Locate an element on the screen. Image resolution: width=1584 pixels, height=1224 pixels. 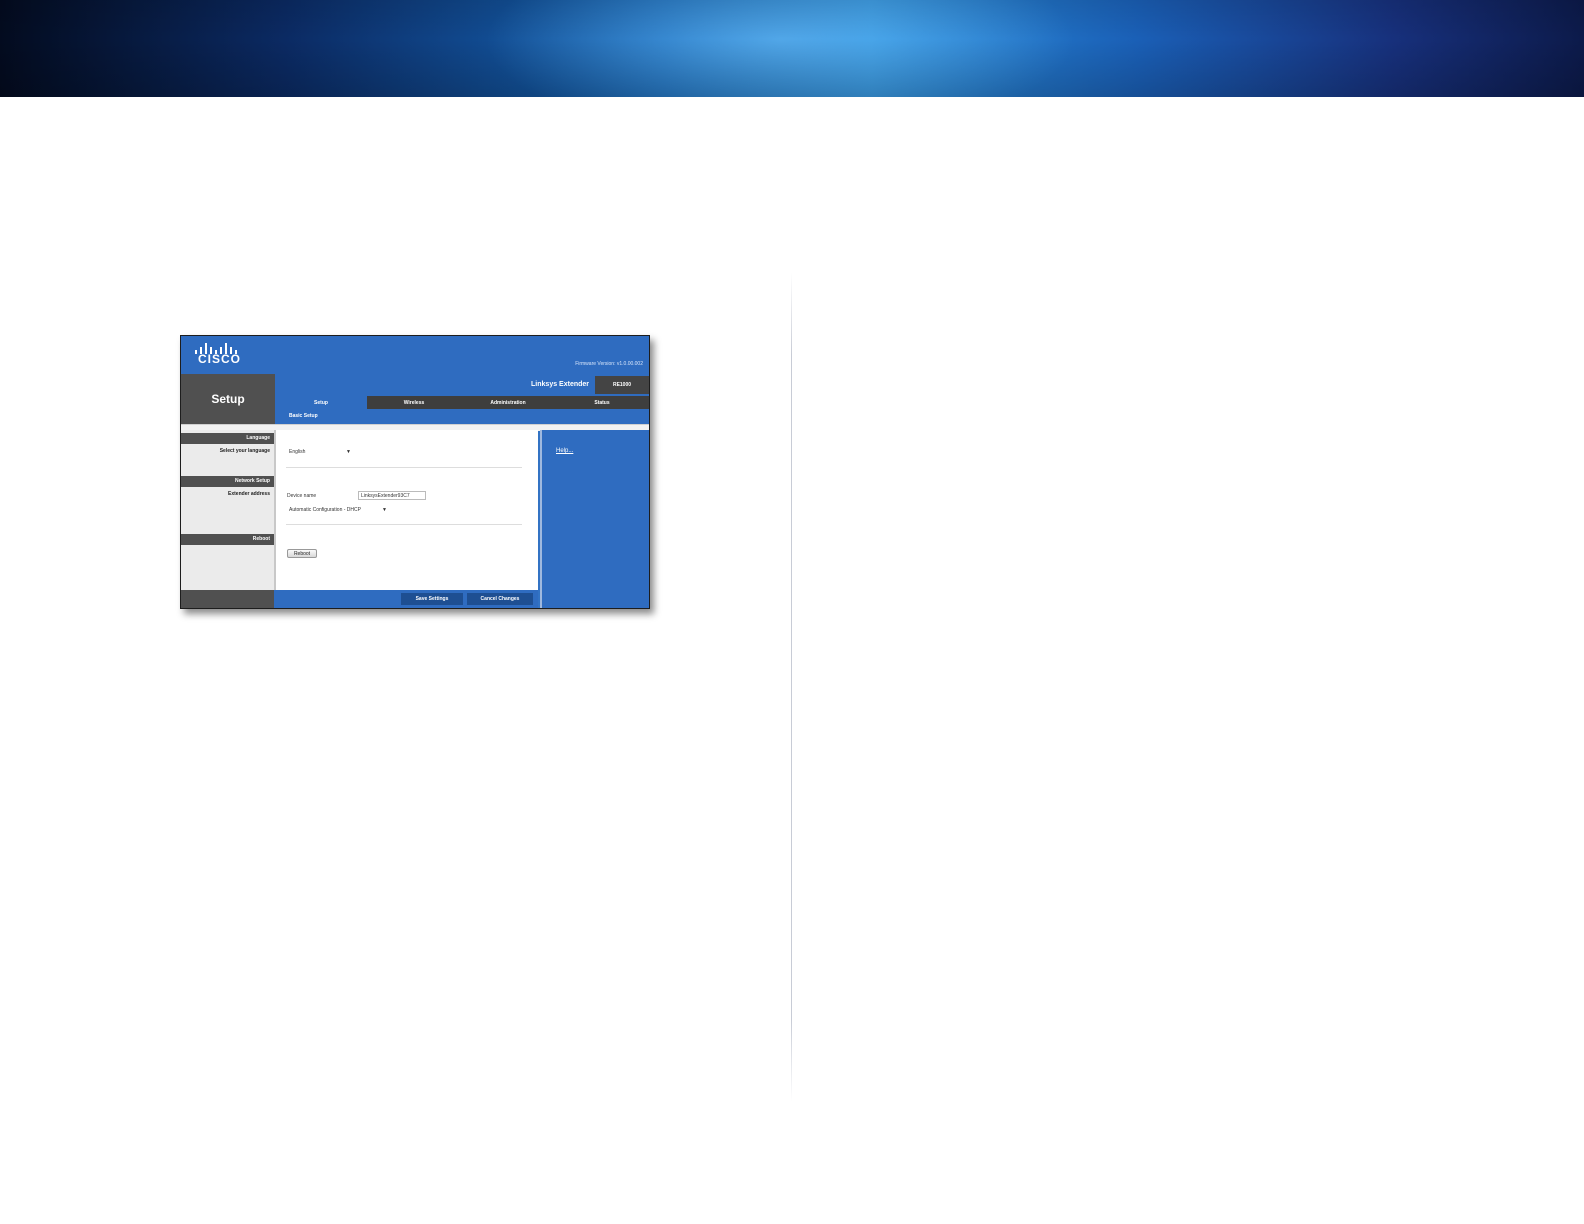
save-settings-button: Save Settings is located at coordinates (432, 599).